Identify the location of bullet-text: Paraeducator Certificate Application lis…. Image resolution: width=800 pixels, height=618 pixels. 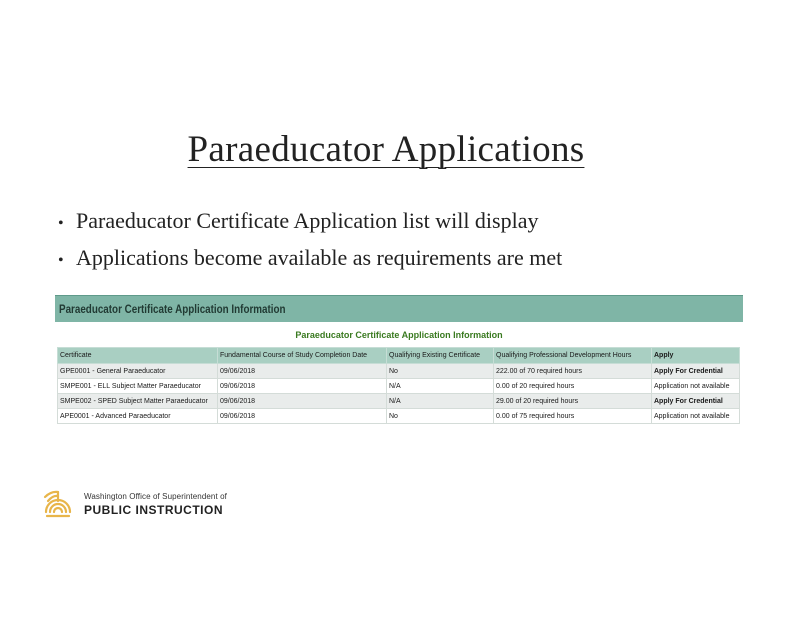
(307, 220).